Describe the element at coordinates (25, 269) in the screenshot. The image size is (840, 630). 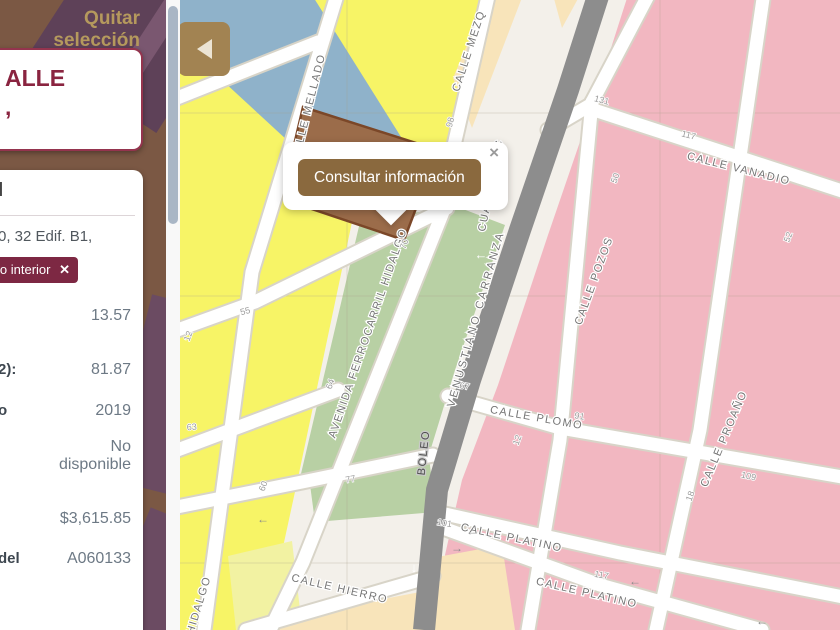
I see `badge-label: otro interior` at that location.